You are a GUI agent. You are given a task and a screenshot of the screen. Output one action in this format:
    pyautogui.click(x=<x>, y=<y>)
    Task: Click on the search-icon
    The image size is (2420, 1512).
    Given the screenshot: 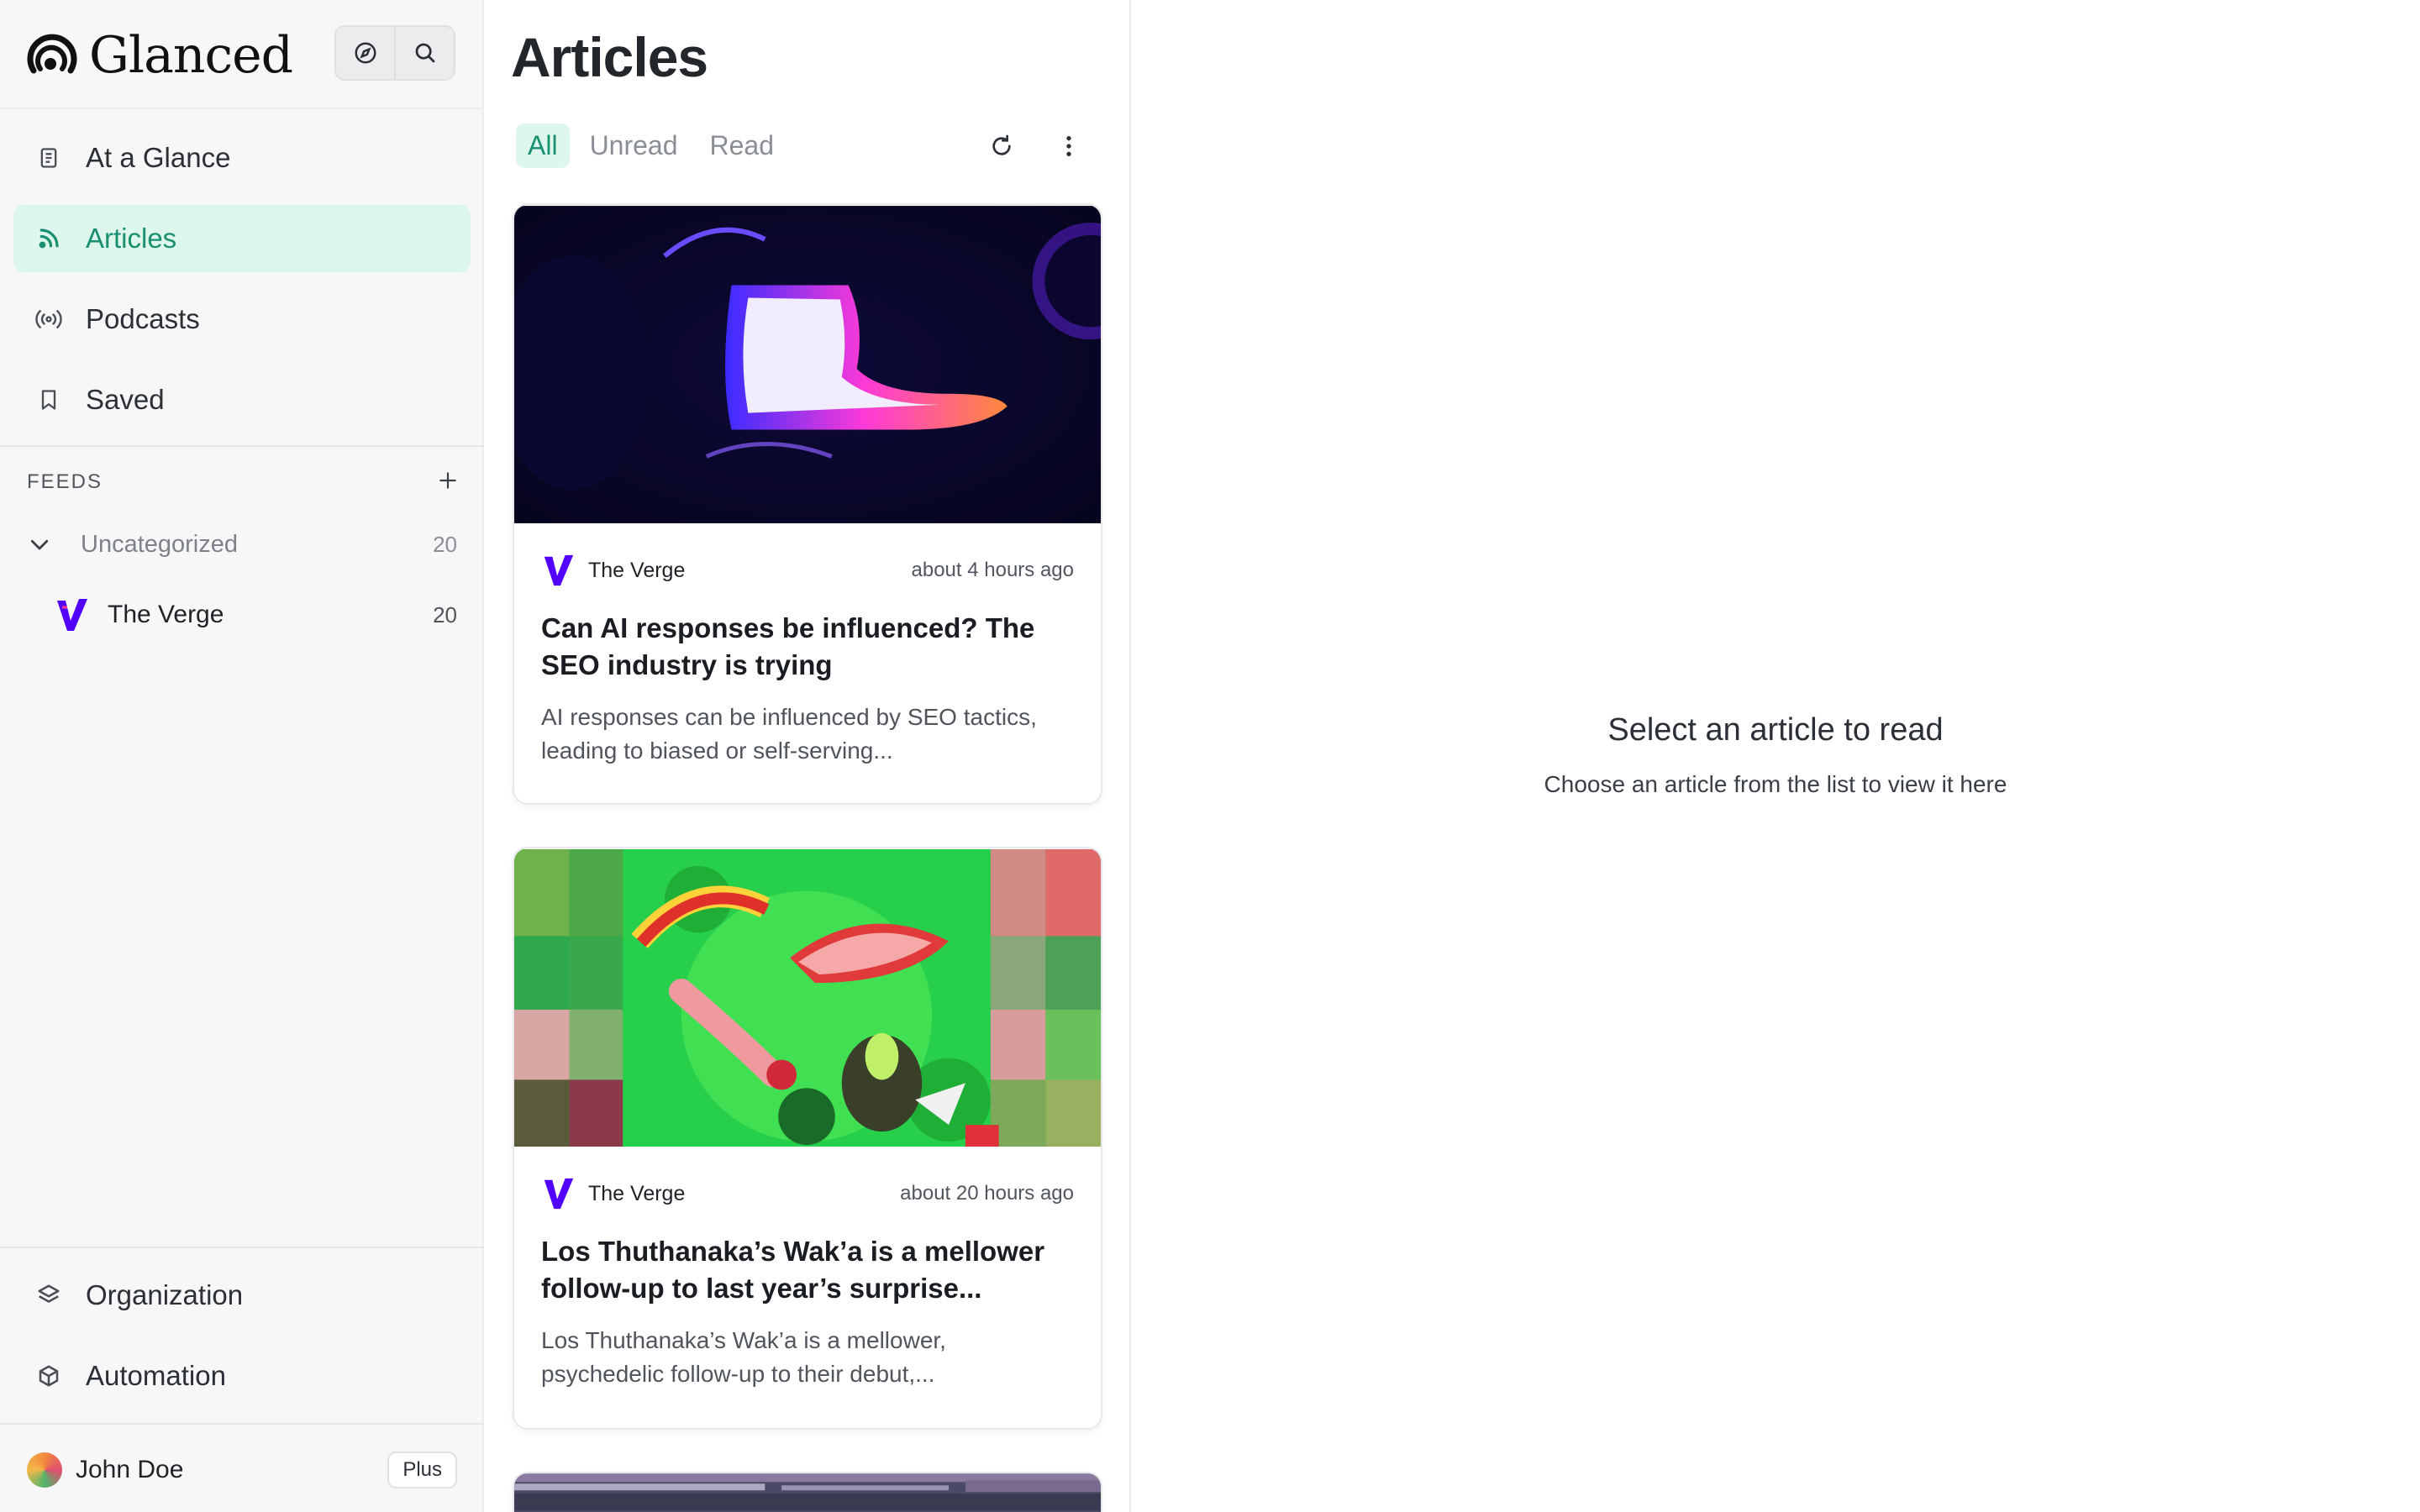 What is the action you would take?
    pyautogui.click(x=424, y=53)
    